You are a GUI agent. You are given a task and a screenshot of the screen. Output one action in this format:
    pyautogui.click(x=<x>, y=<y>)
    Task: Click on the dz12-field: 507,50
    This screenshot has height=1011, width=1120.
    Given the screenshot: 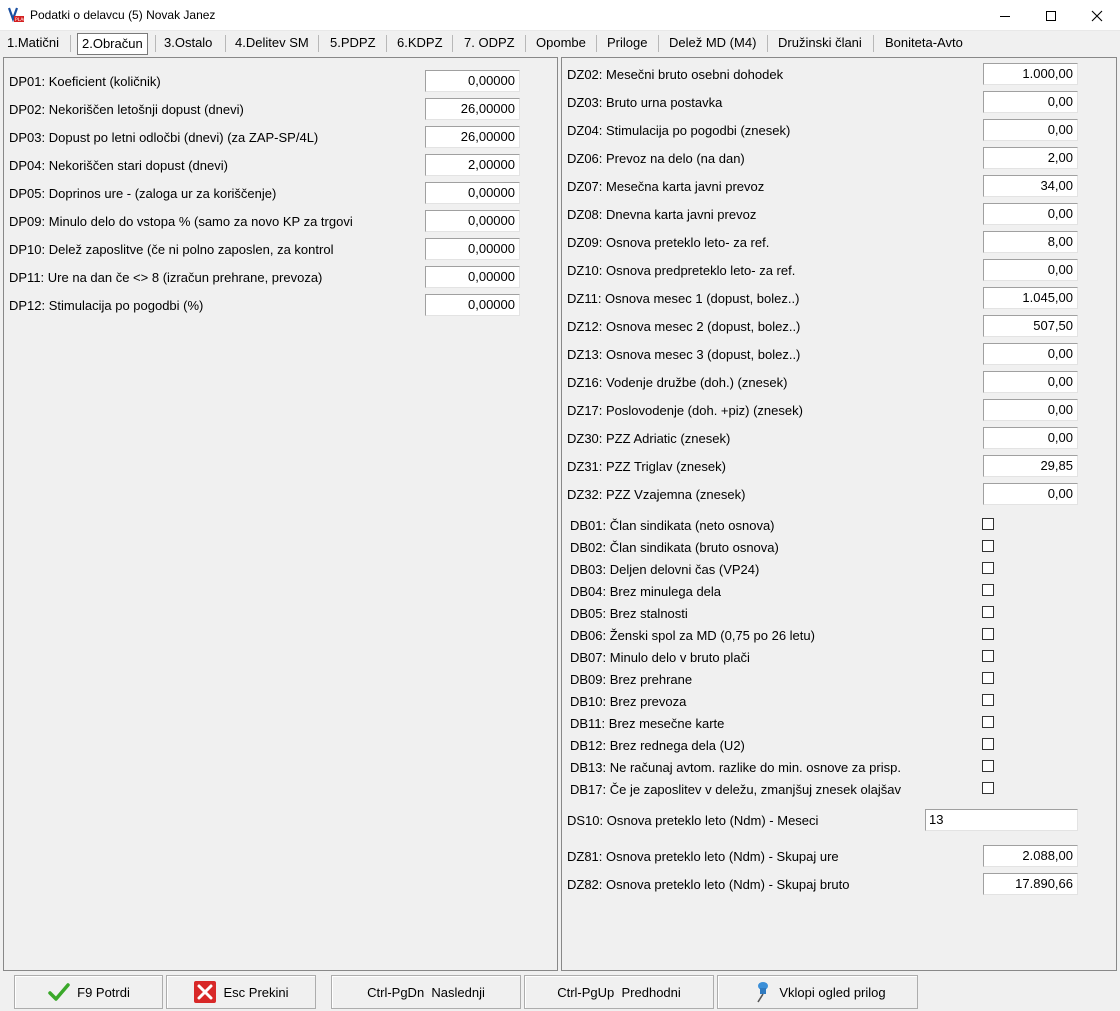 What is the action you would take?
    pyautogui.click(x=1030, y=326)
    